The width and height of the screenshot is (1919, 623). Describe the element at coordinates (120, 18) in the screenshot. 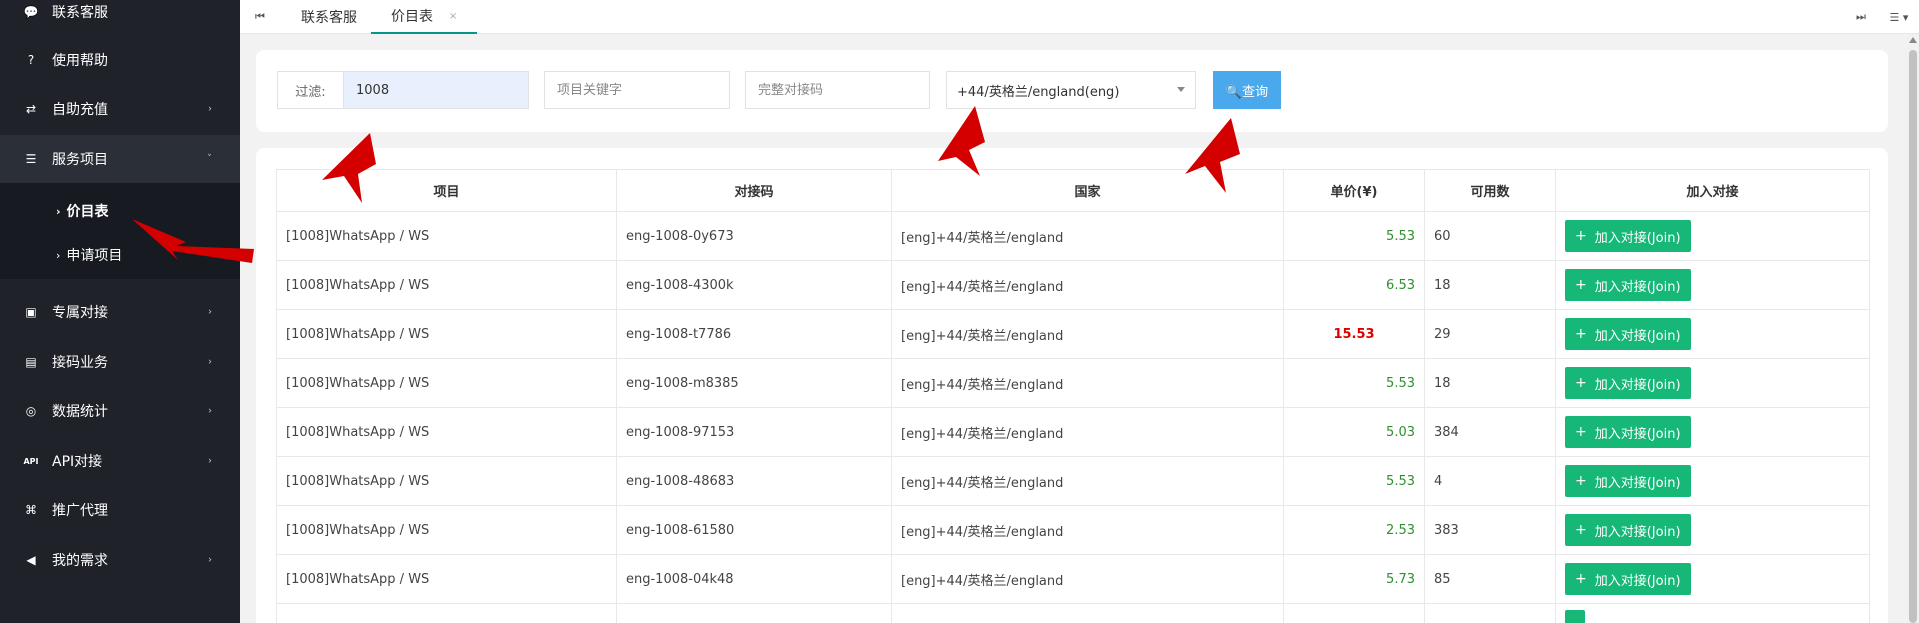

I see `sidebar-item-contact-support: 💬 联系客服` at that location.